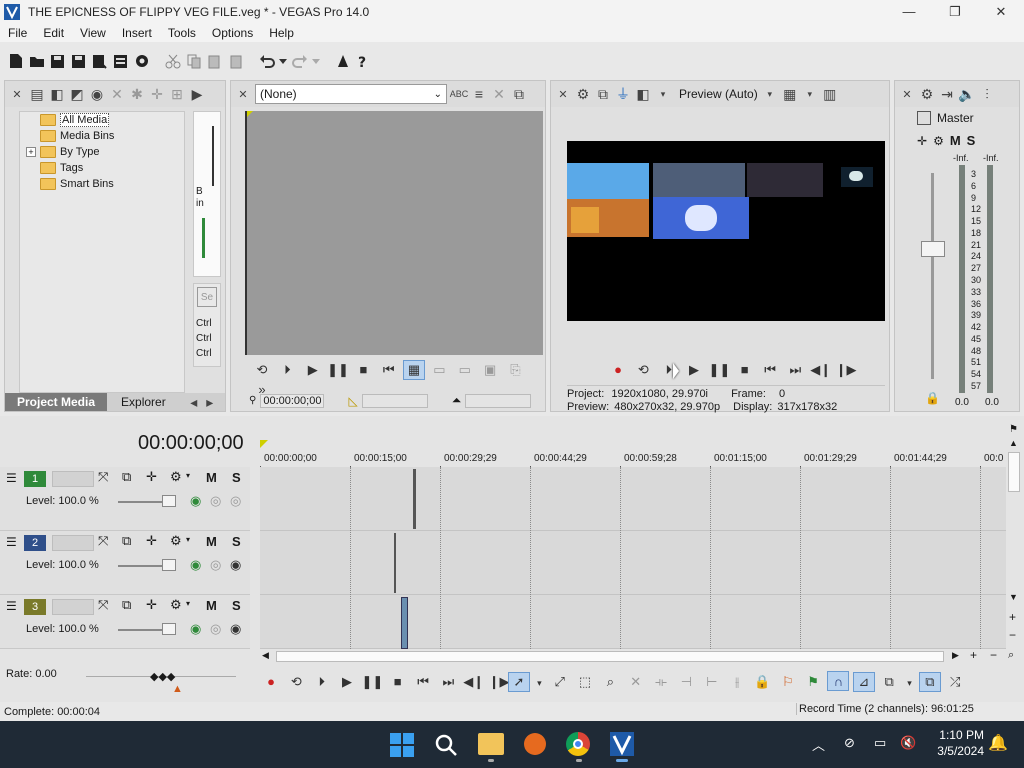 This screenshot has width=1024, height=768. Describe the element at coordinates (191, 443) in the screenshot. I see `timeline-cursor-time: 00:00:00;00` at that location.